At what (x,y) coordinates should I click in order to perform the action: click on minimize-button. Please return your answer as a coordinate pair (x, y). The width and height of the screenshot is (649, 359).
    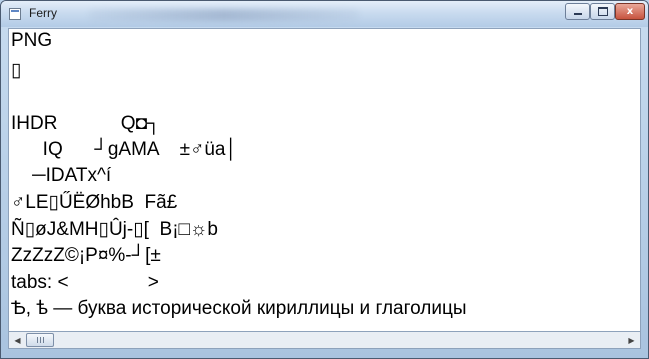
    Looking at the image, I should click on (577, 11).